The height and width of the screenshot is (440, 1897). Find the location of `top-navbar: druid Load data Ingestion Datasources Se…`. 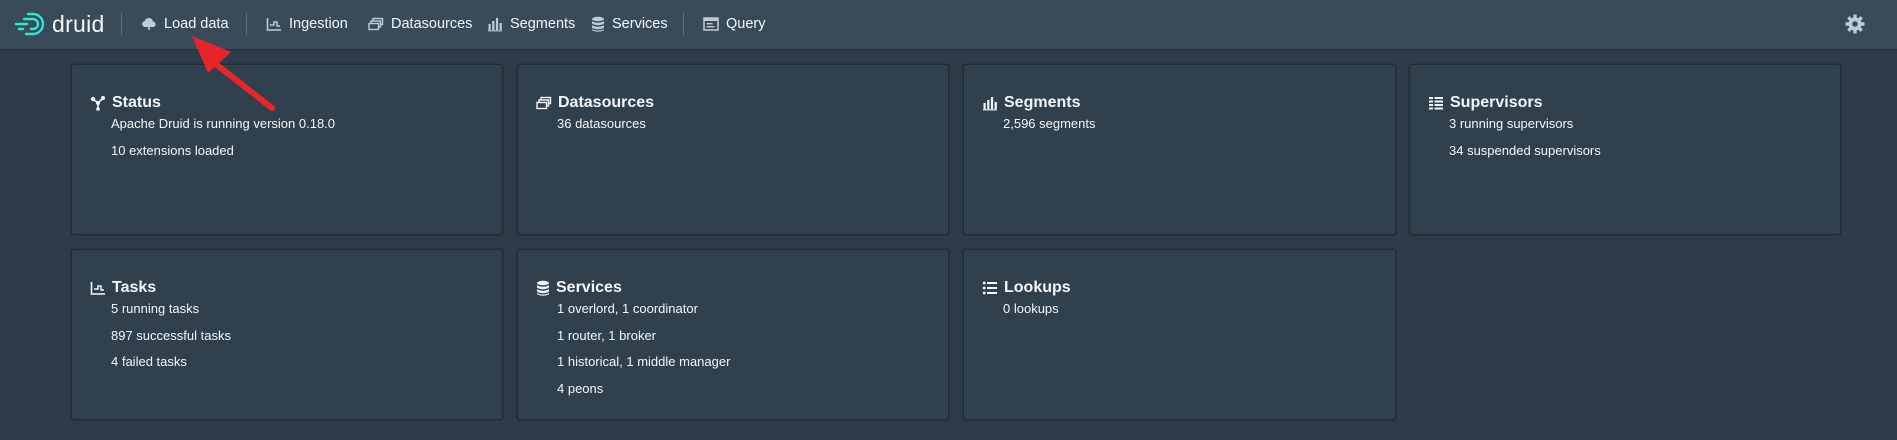

top-navbar: druid Load data Ingestion Datasources Se… is located at coordinates (948, 24).